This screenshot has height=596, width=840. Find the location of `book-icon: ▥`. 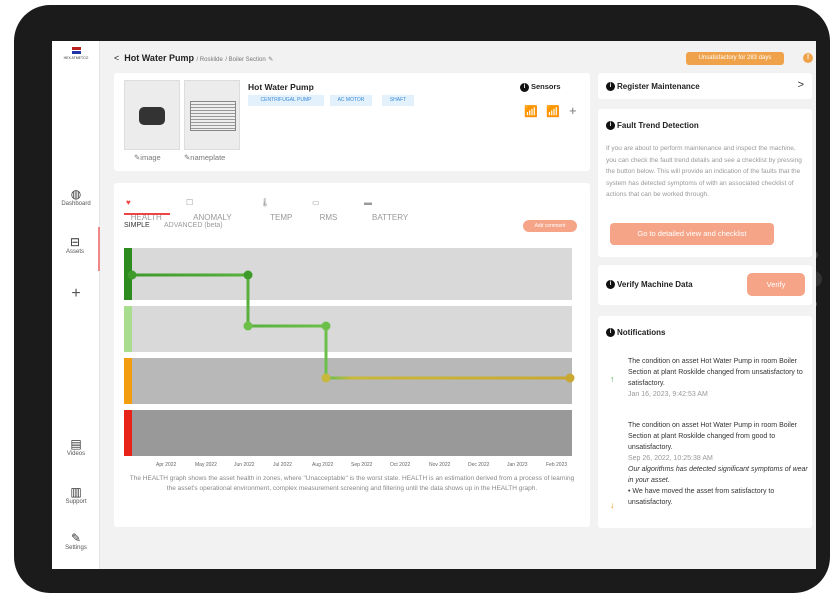

book-icon: ▥ is located at coordinates (76, 492).